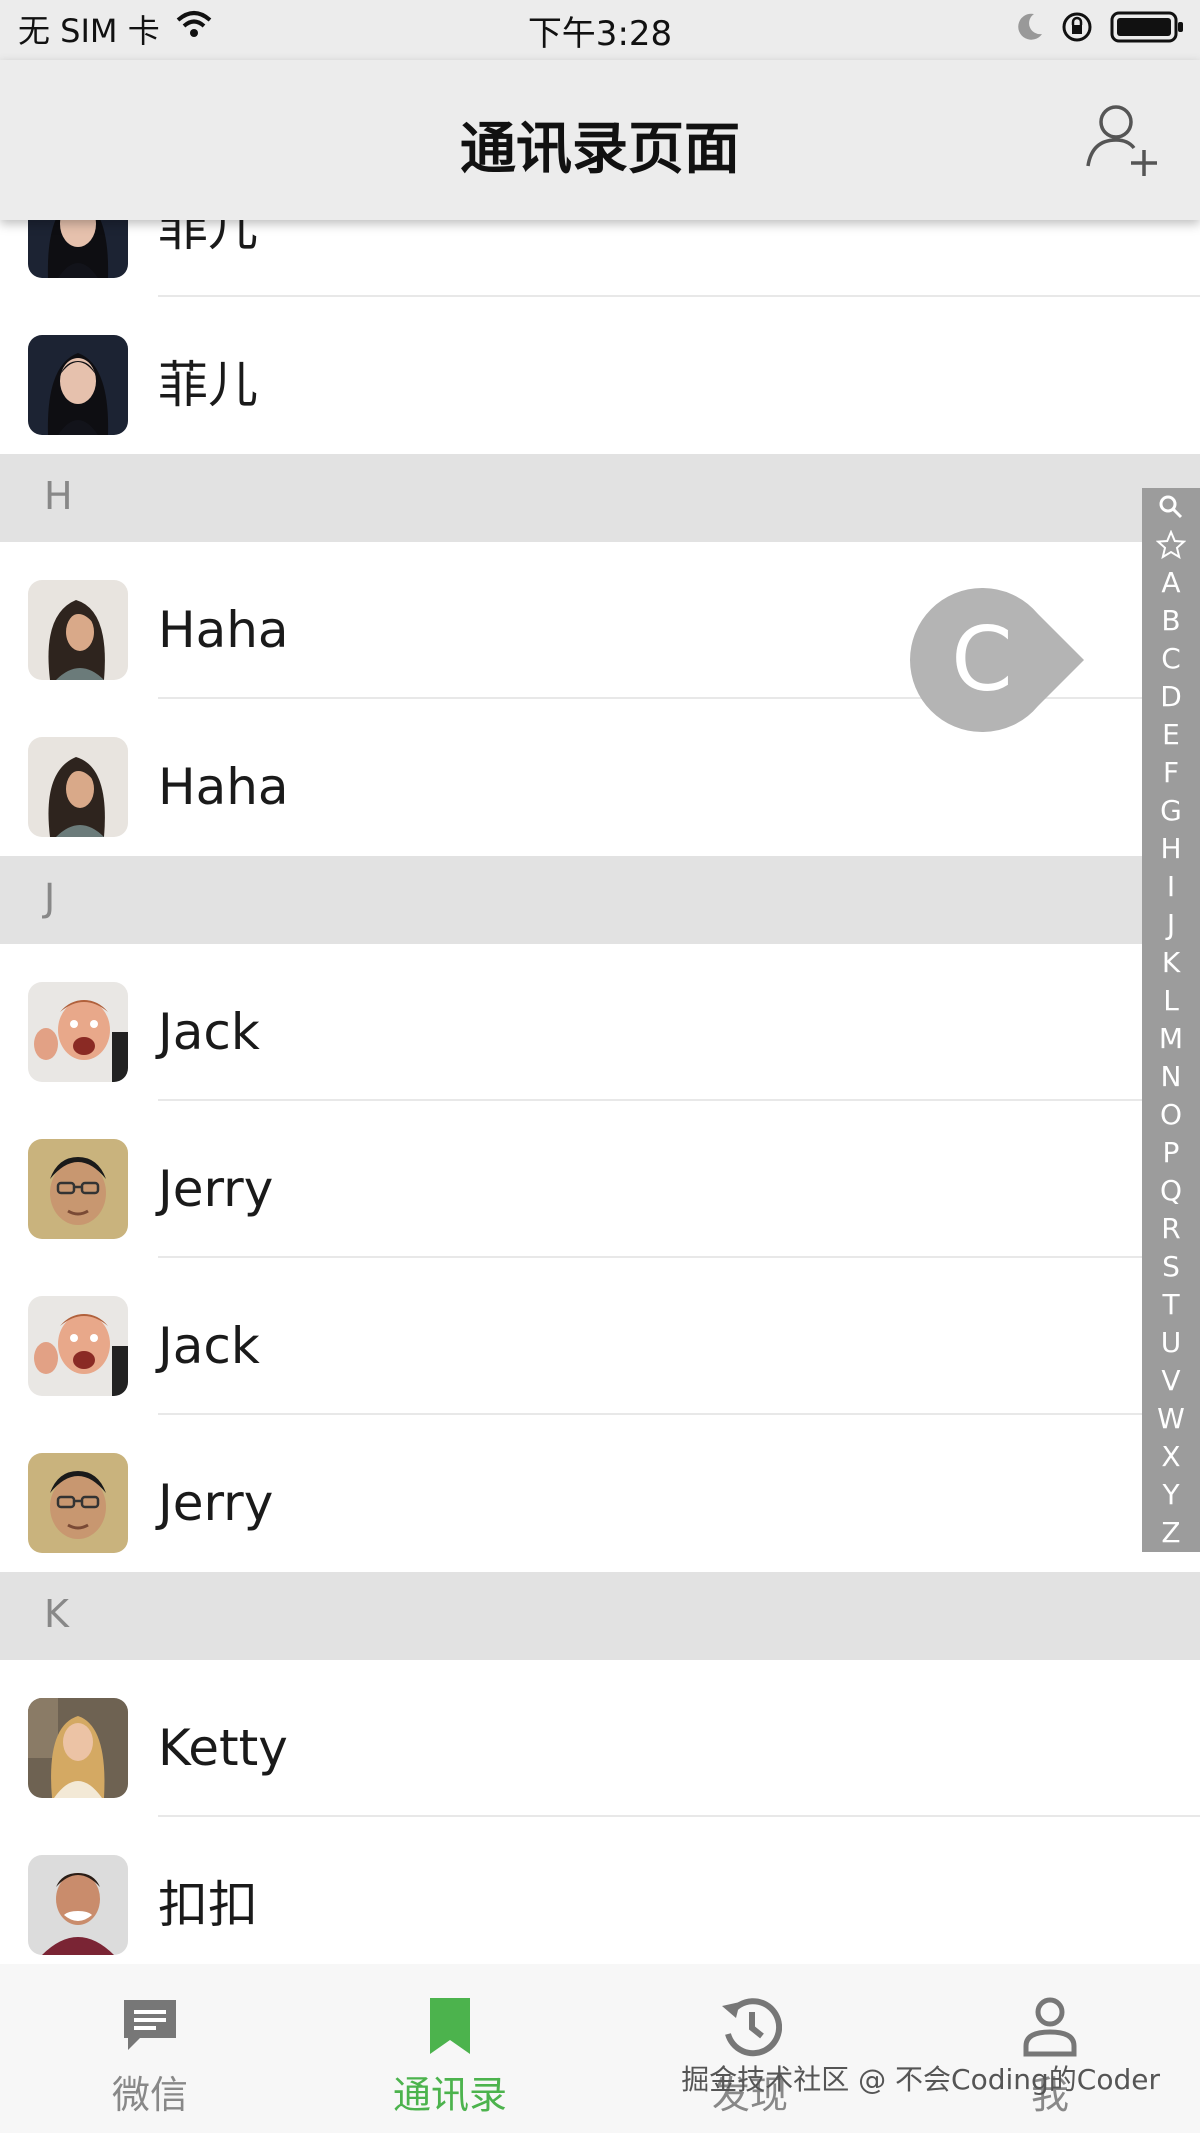 This screenshot has width=1200, height=2133. I want to click on tab-bar: 微信 通讯录 发现 我, so click(600, 2048).